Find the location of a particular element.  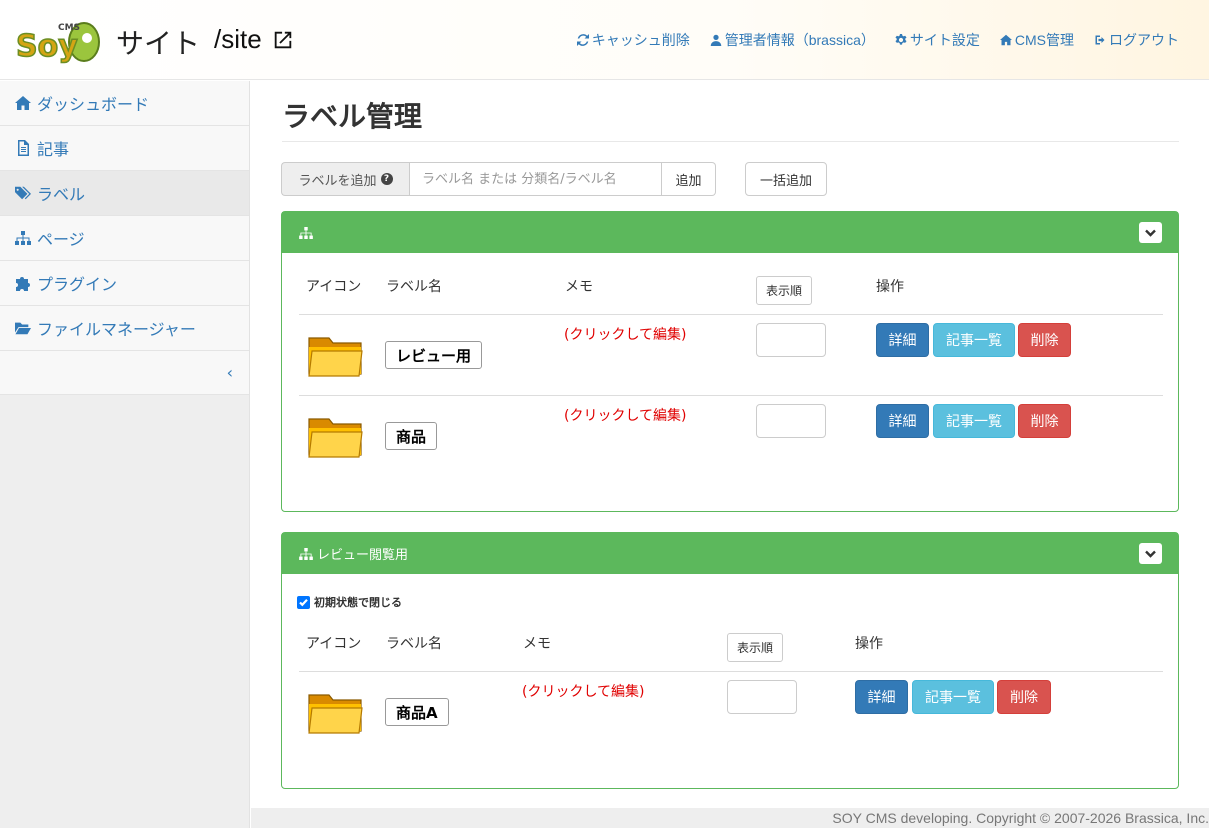

sidebar-item-dashboard: ダッシュボード is located at coordinates (124, 103).